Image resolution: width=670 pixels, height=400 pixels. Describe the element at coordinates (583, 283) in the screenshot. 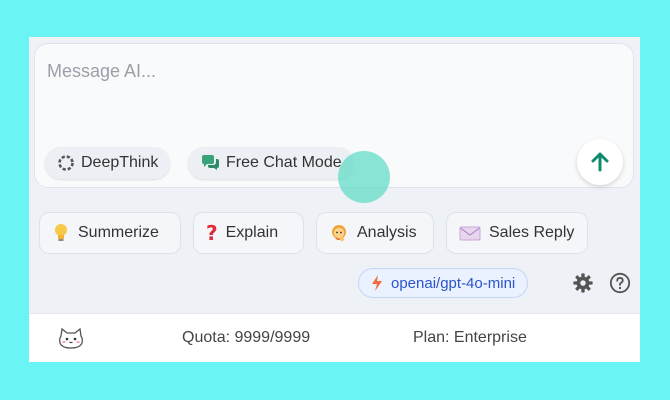

I see `gear-icon` at that location.